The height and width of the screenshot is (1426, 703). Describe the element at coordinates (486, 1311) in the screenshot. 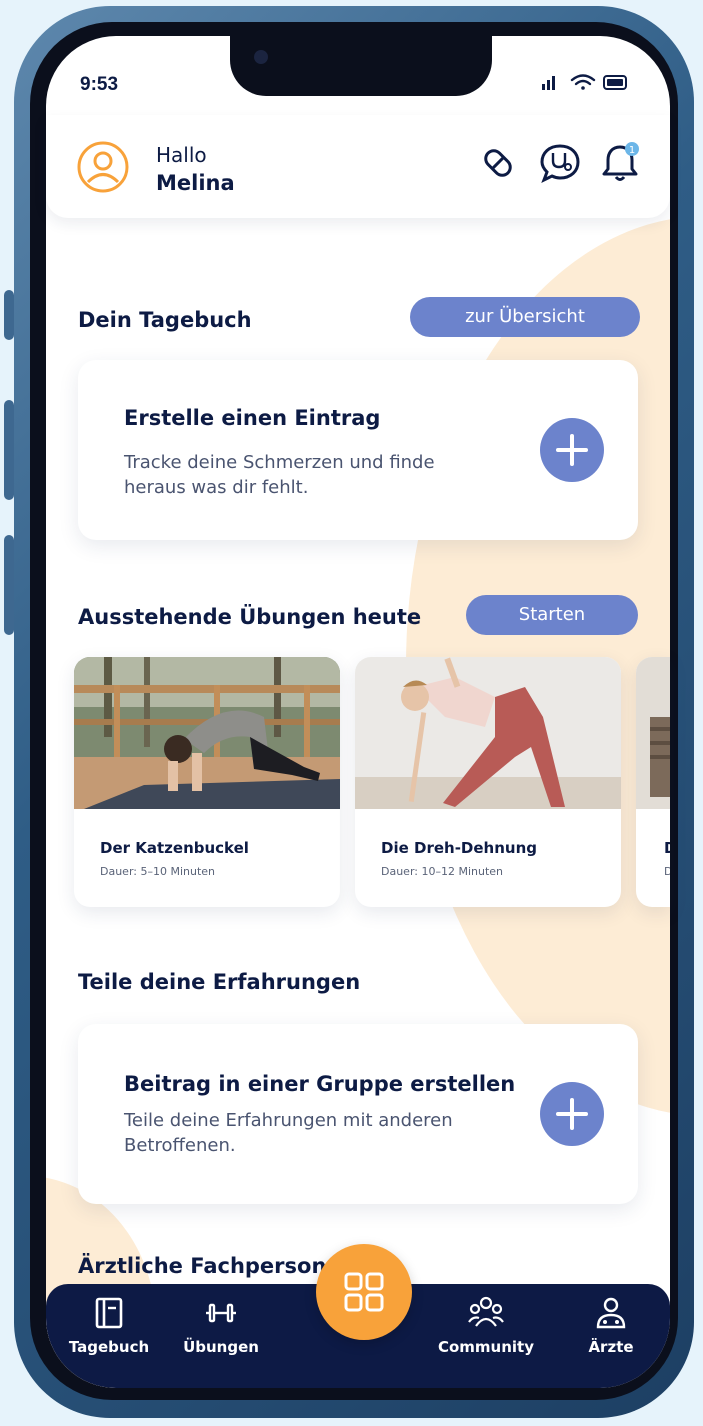

I see `community-icon` at that location.